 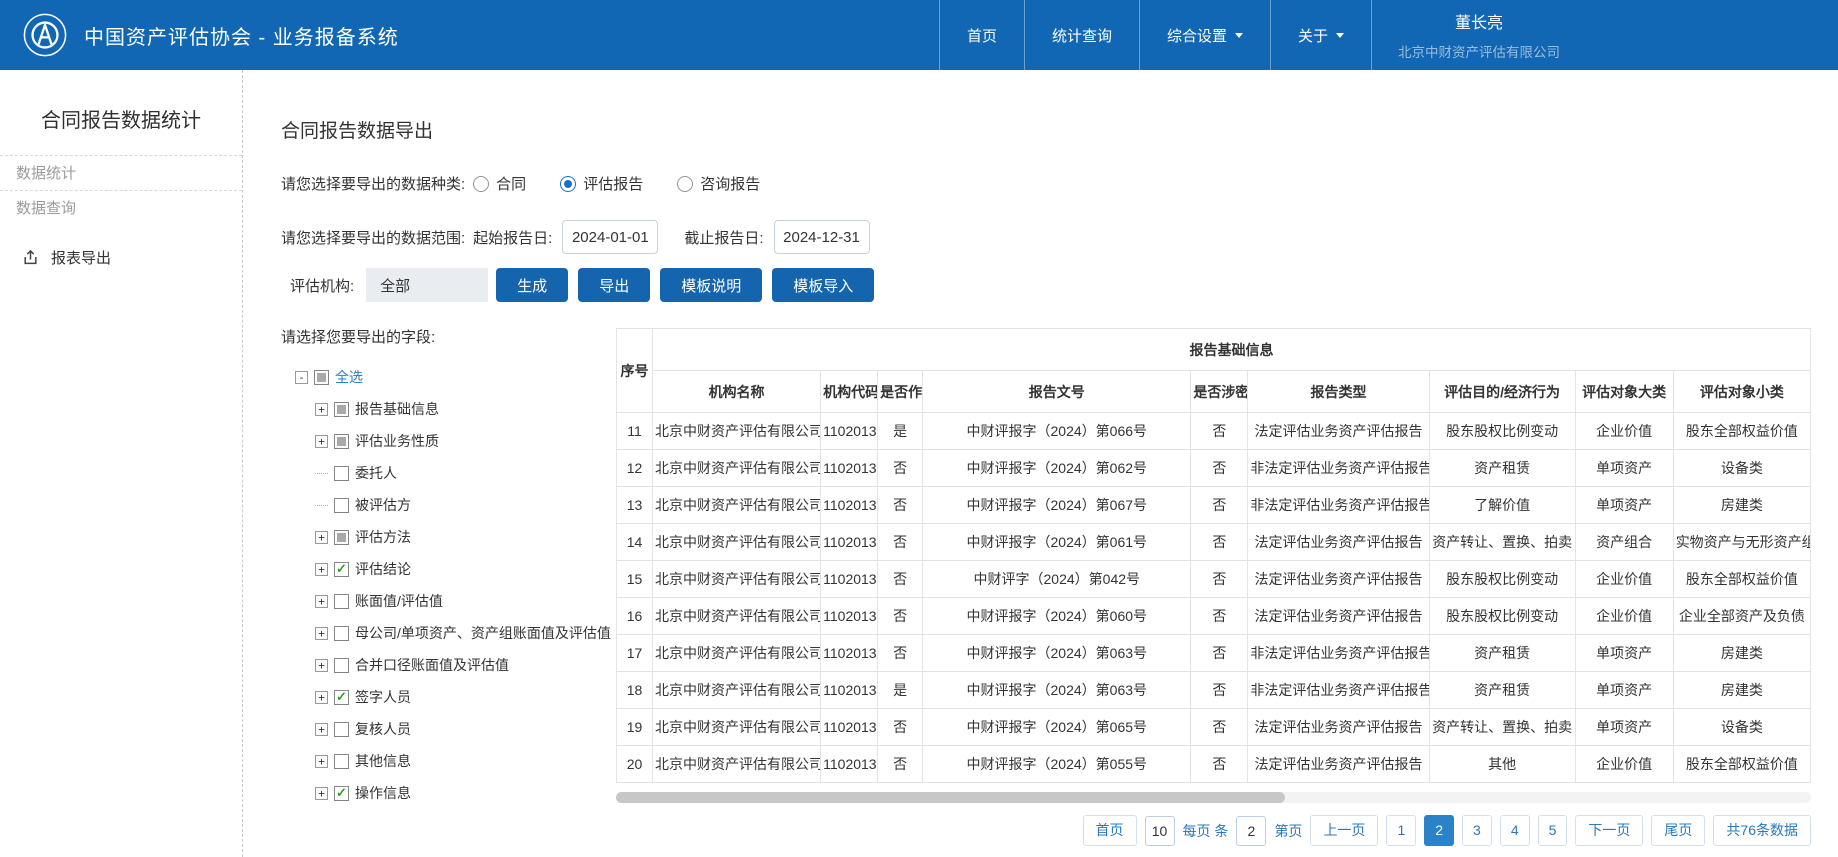 I want to click on radio-option-2: 评估报告, so click(x=601, y=183).